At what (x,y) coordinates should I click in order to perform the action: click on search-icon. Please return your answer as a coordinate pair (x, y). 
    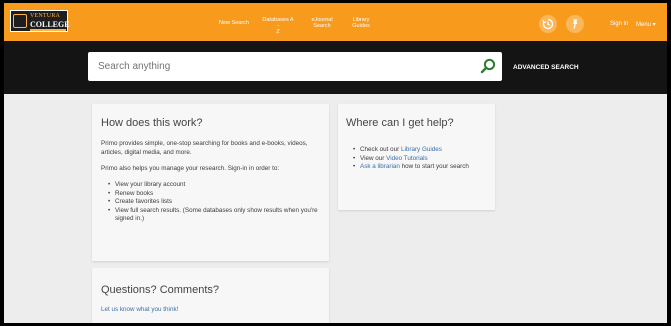
    Looking at the image, I should click on (488, 66).